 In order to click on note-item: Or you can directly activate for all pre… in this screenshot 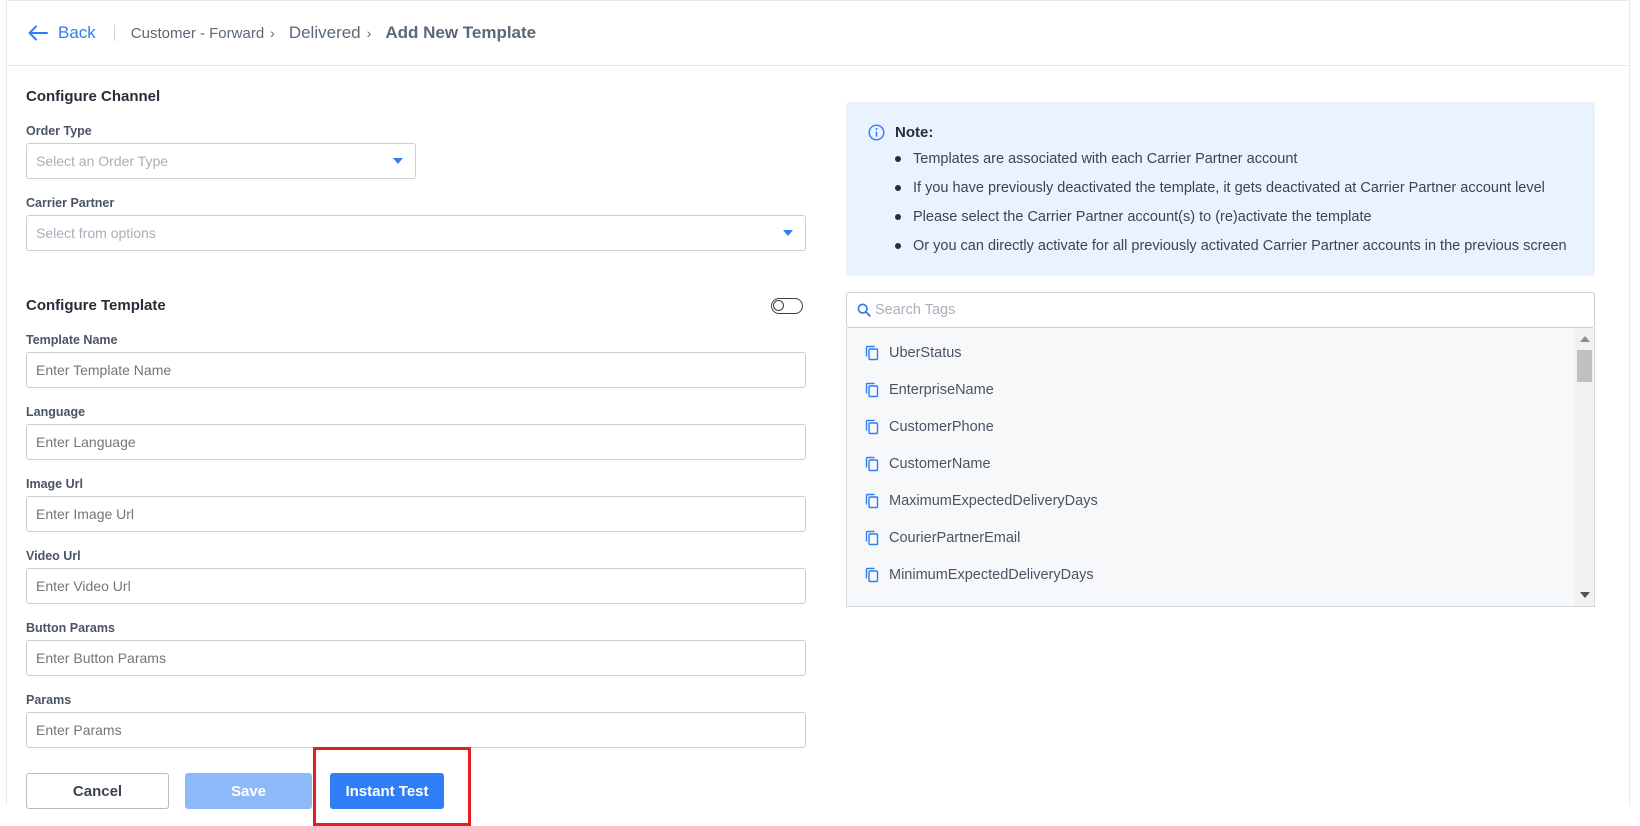, I will do `click(1231, 249)`.